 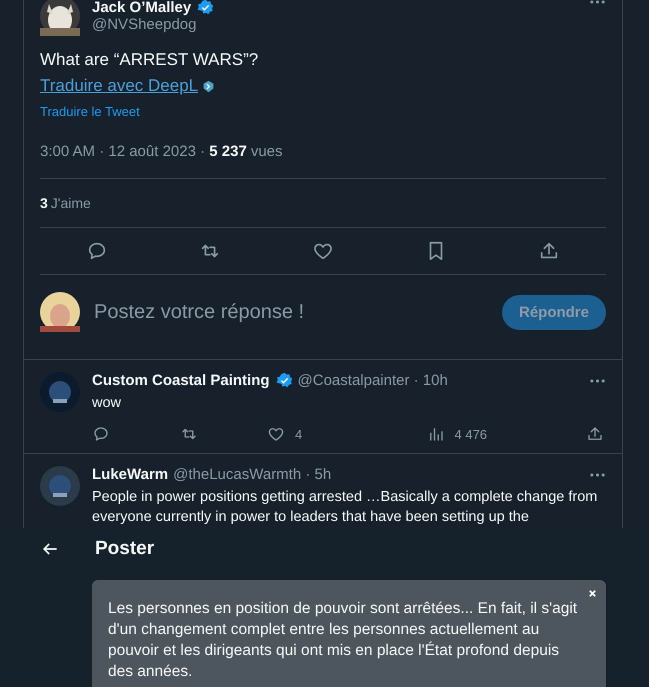 What do you see at coordinates (181, 380) in the screenshot?
I see `author-name: Custom Coastal Painting` at bounding box center [181, 380].